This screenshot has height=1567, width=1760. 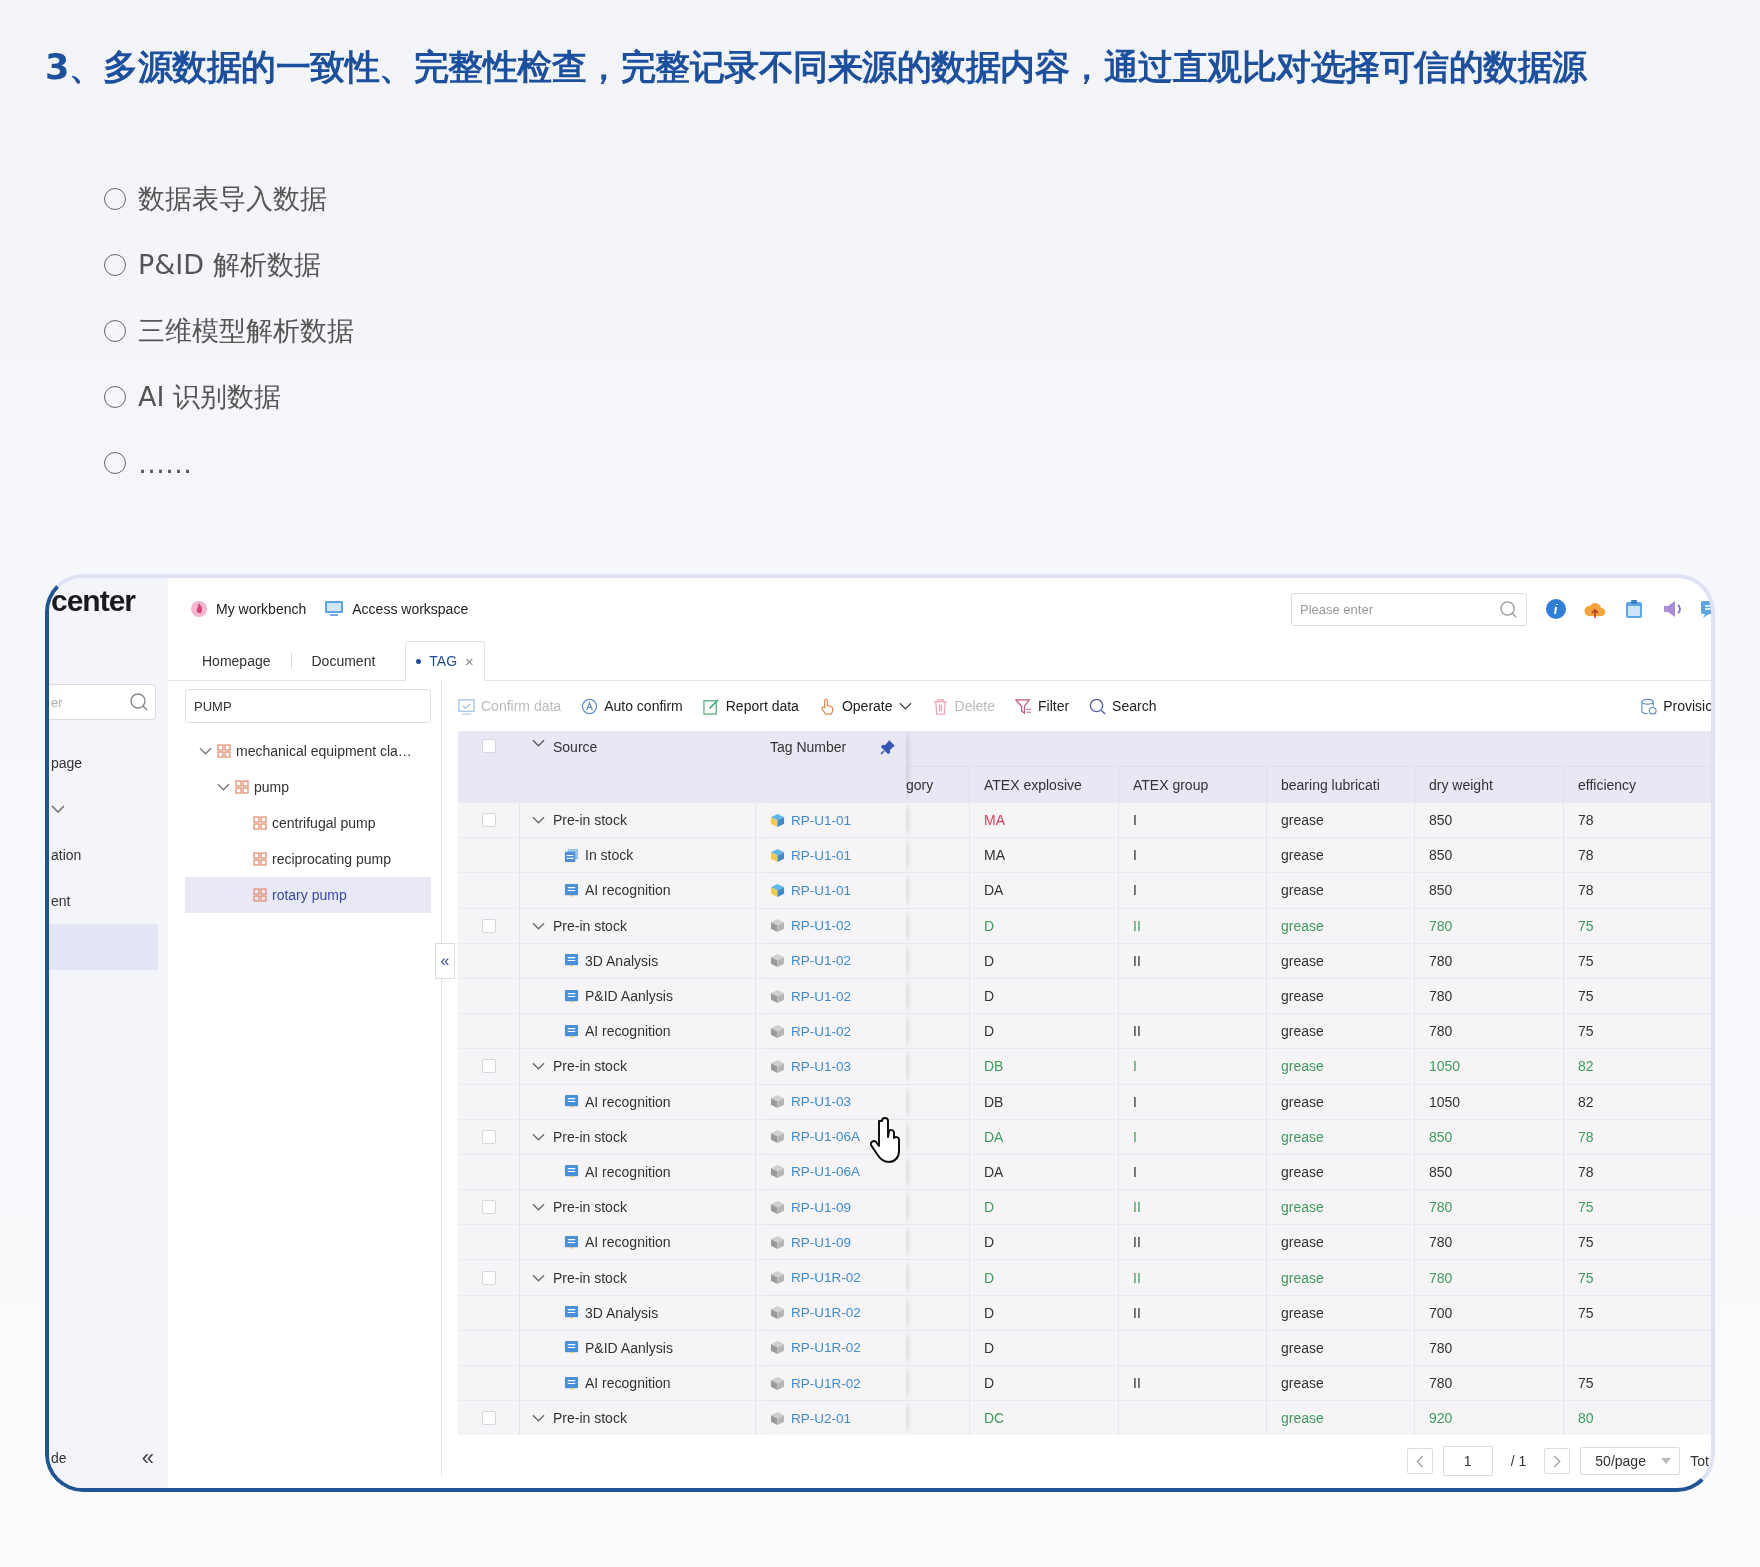 What do you see at coordinates (308, 859) in the screenshot?
I see `tree-item: reciprocating pump` at bounding box center [308, 859].